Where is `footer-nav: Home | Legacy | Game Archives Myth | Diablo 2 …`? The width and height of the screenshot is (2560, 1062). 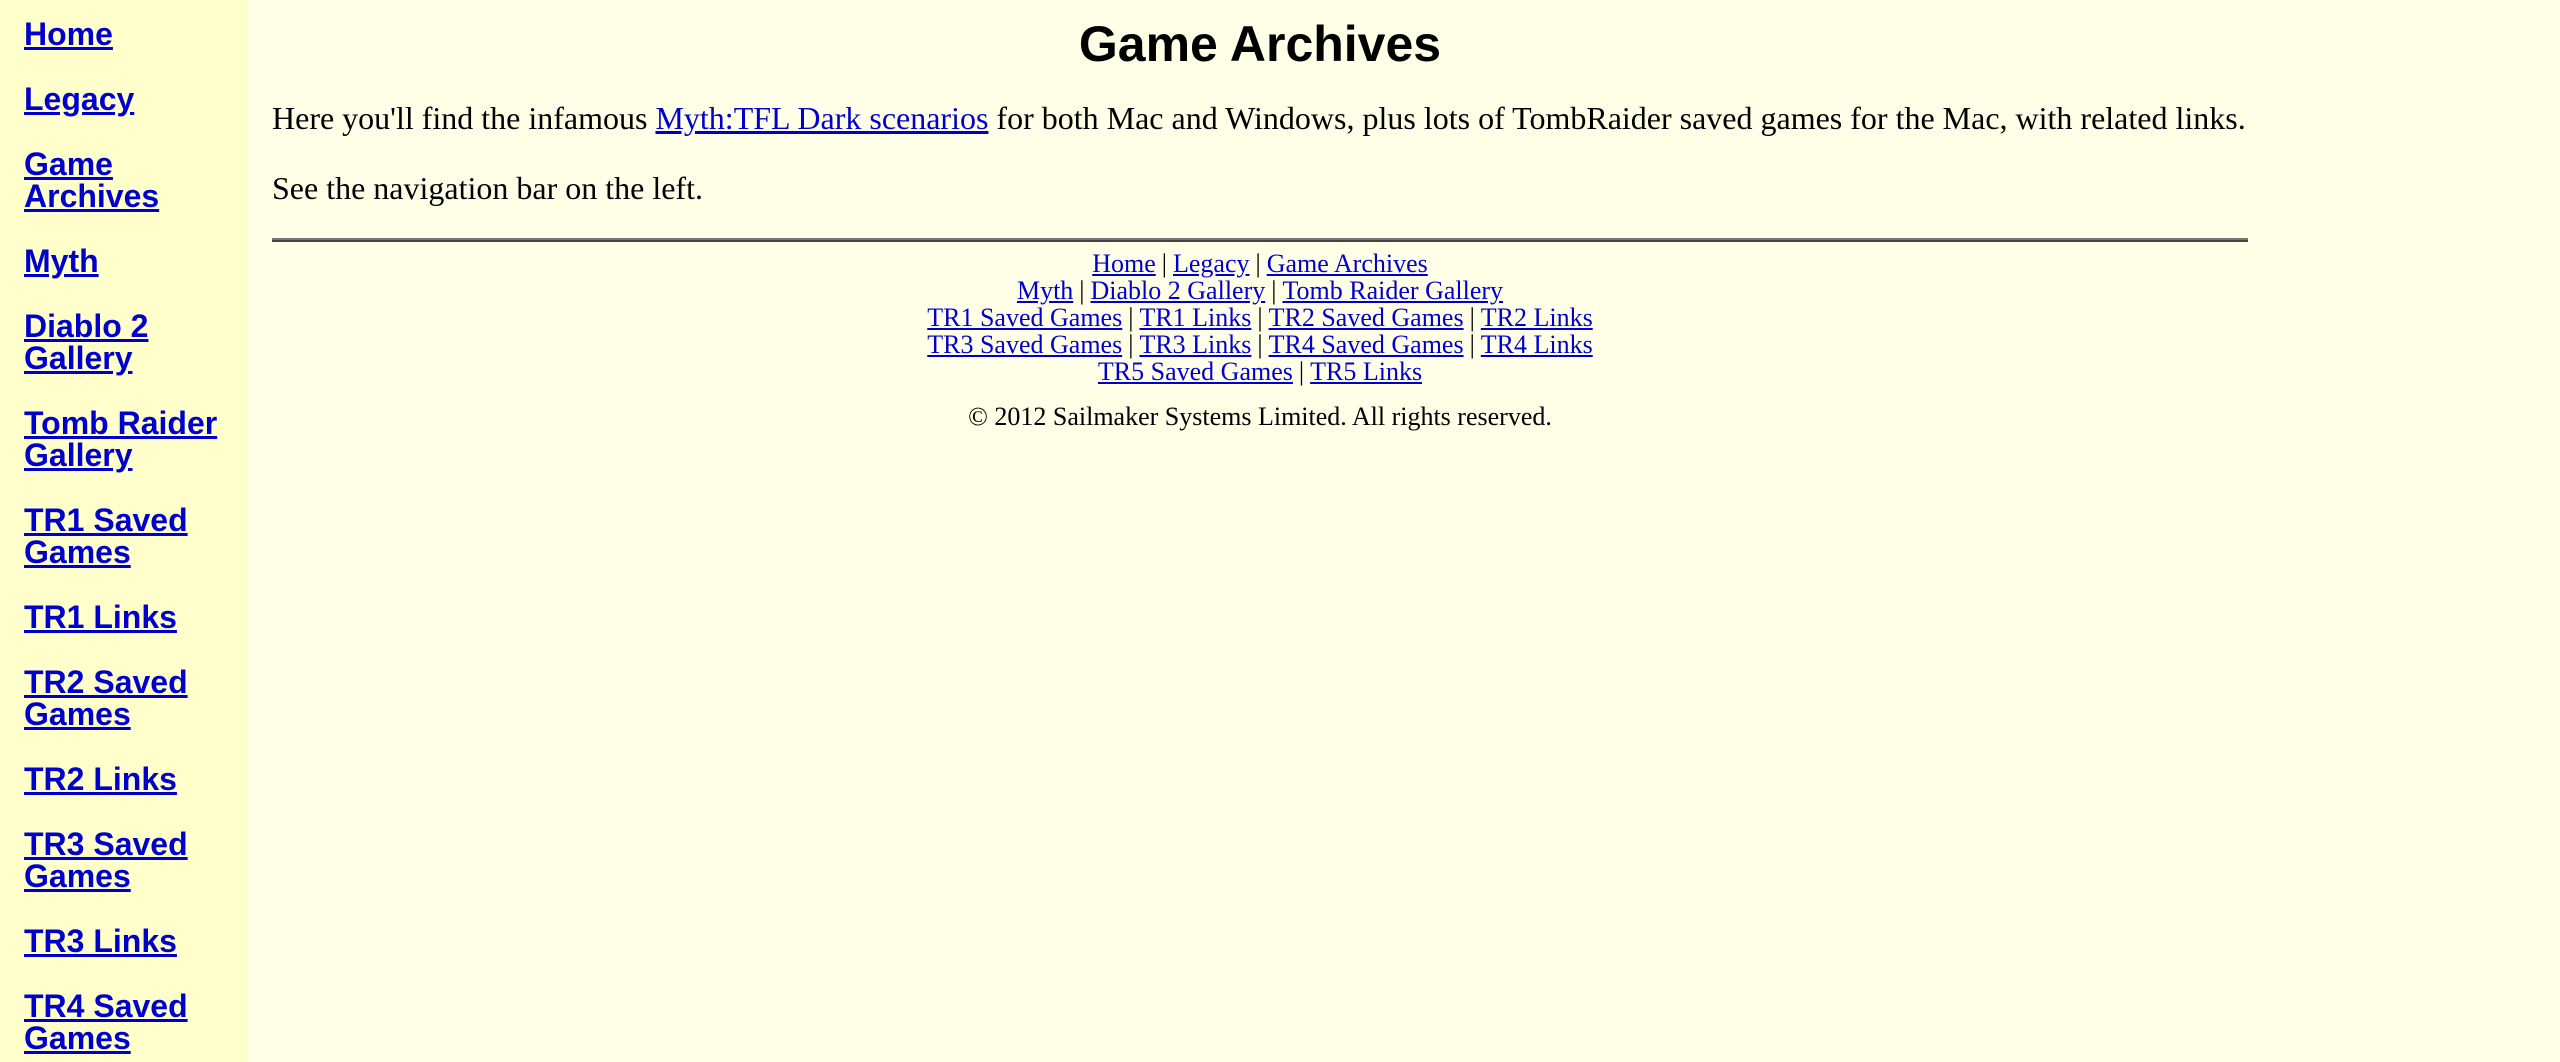 footer-nav: Home | Legacy | Game Archives Myth | Diablo 2 … is located at coordinates (1260, 317).